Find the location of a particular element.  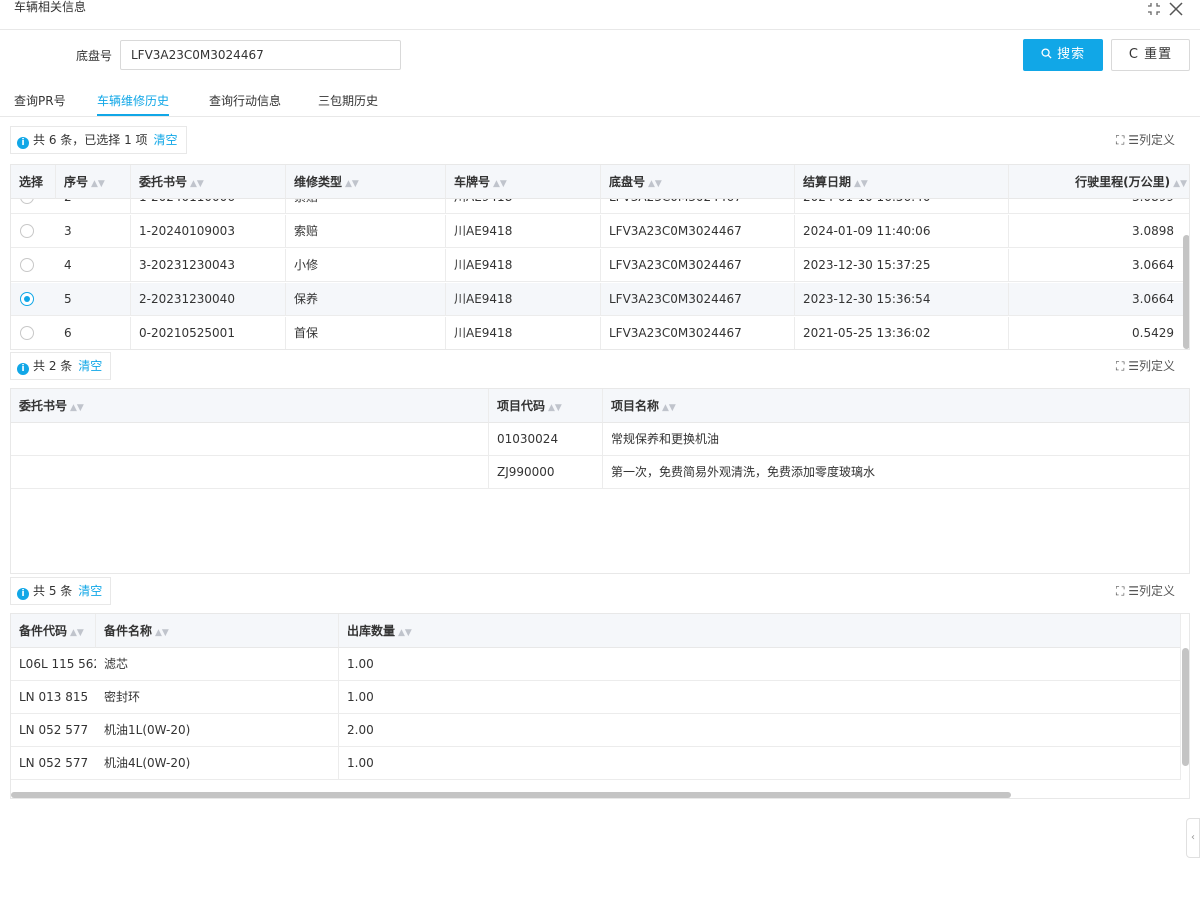

parts-col-code: 备件代码 ▲▼ is located at coordinates (53, 631).